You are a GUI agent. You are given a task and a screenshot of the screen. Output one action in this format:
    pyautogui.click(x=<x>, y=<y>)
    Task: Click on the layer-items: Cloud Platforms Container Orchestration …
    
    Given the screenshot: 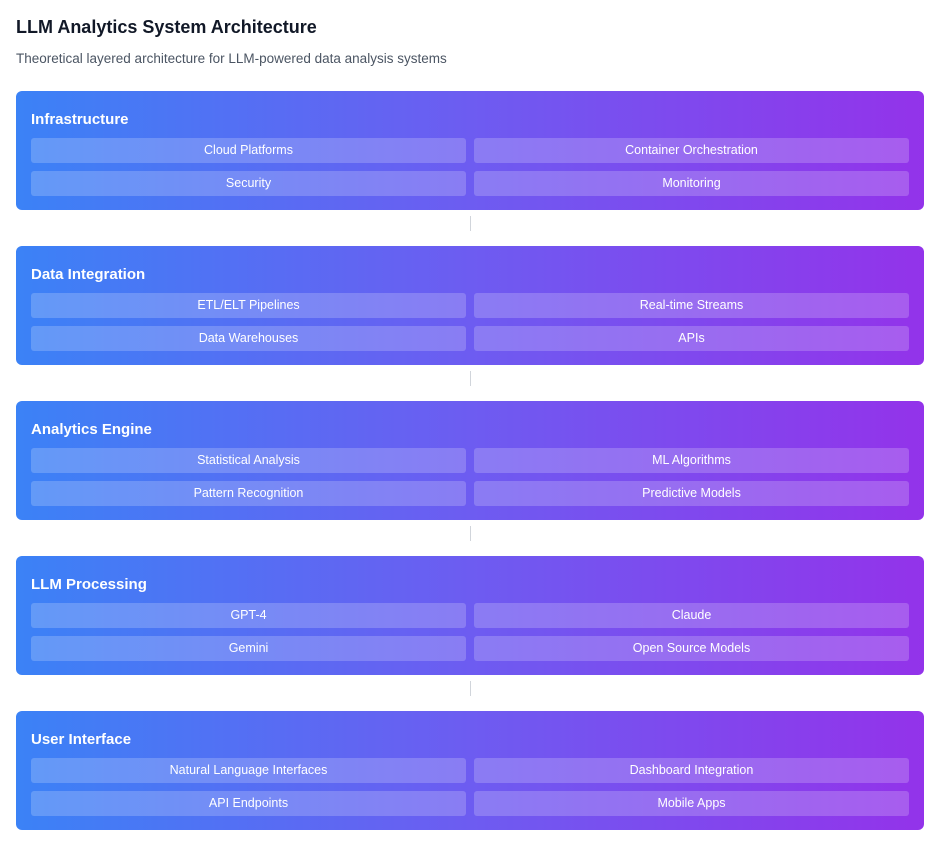 What is the action you would take?
    pyautogui.click(x=470, y=167)
    